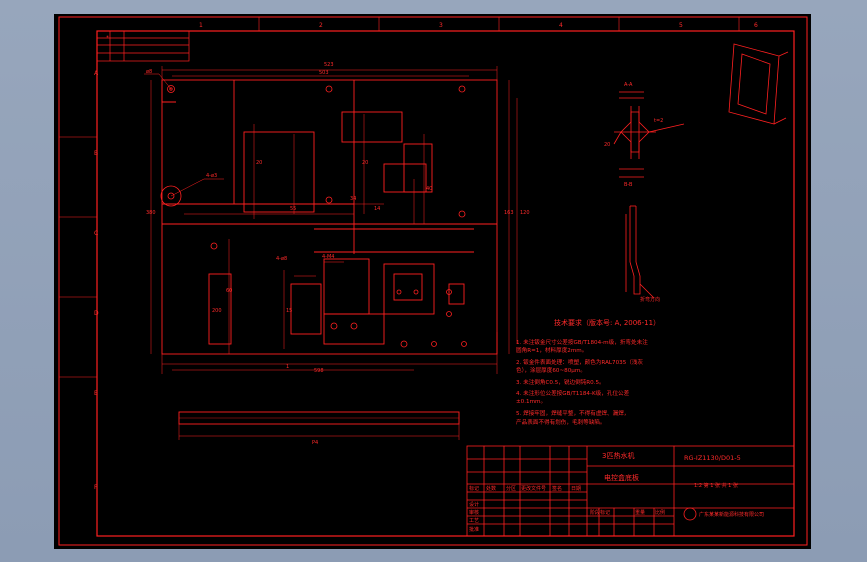 This screenshot has width=867, height=562. What do you see at coordinates (660, 512) in the screenshot?
I see `ratio-label: 比例` at bounding box center [660, 512].